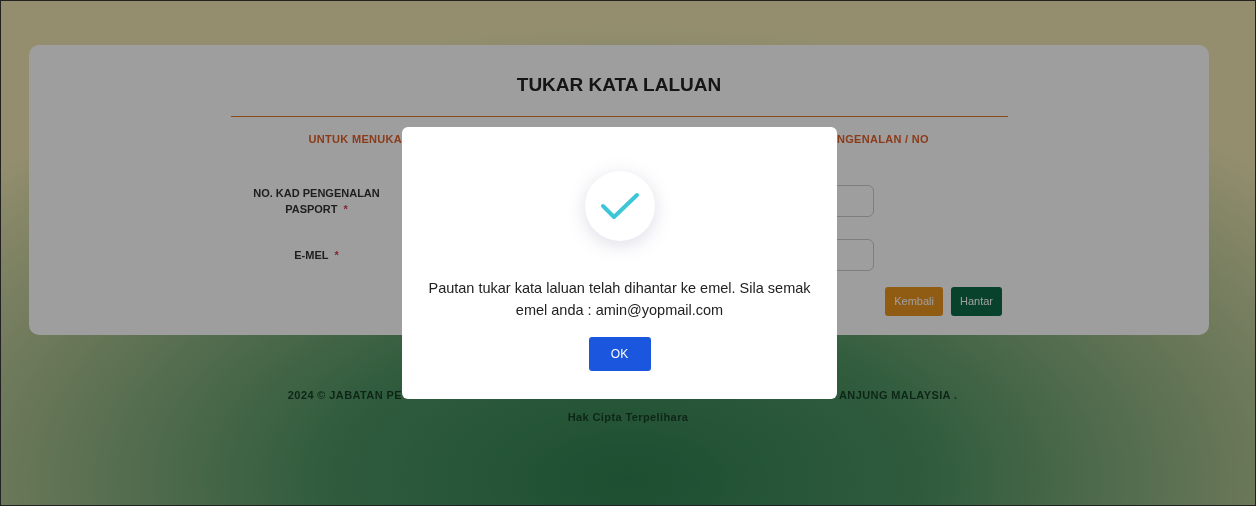  Describe the element at coordinates (619, 354) in the screenshot. I see `ok-button: OK` at that location.